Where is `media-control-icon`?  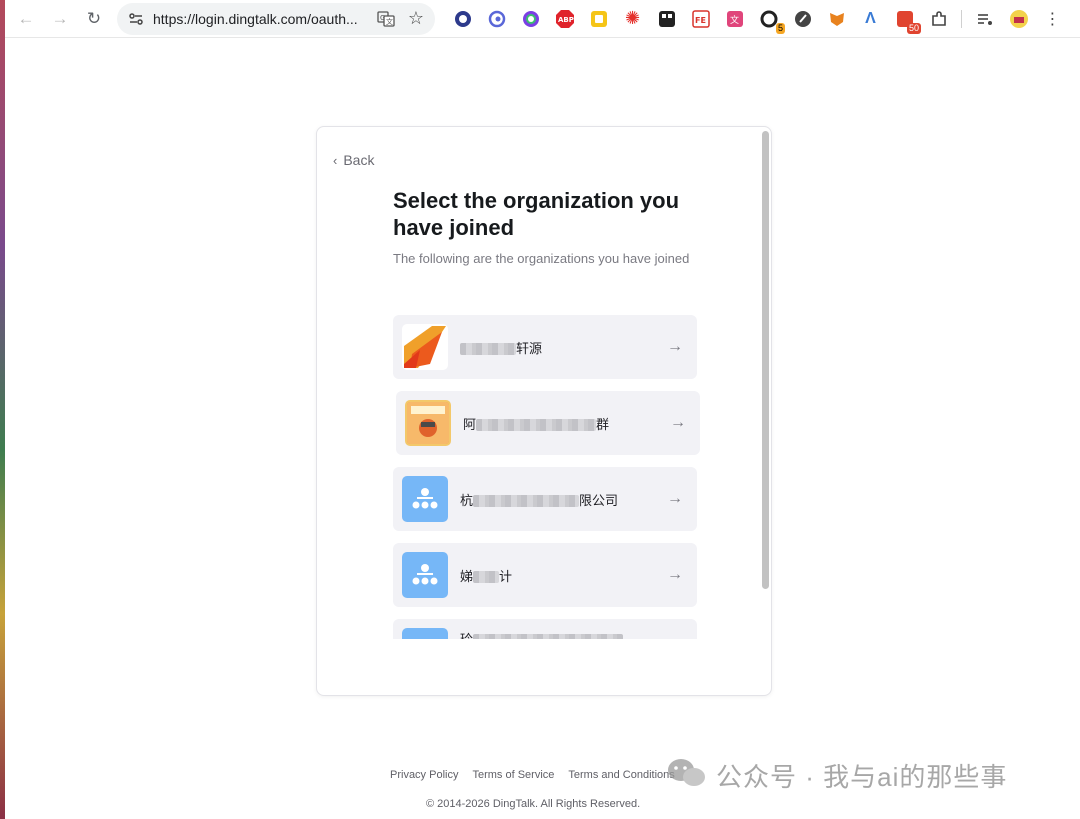
media-control-icon is located at coordinates (984, 18).